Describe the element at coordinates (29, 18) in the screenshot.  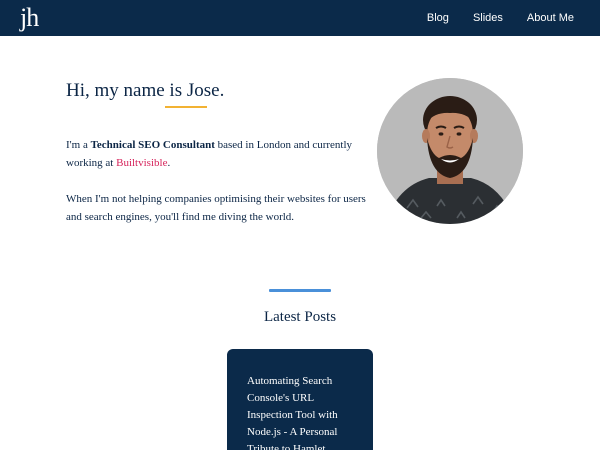
I see `site-logo: jh` at that location.